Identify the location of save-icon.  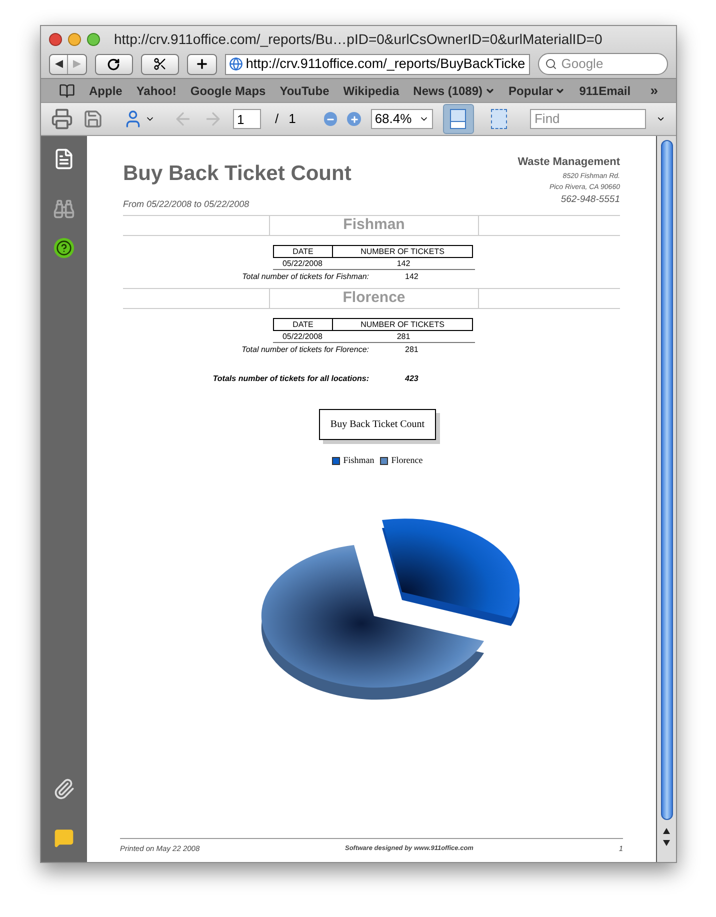
(93, 119).